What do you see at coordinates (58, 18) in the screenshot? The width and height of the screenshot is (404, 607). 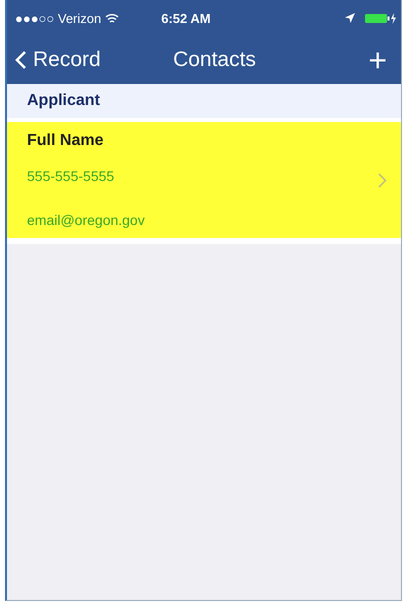 I see `carrier-label: ●●●○○ Verizon` at bounding box center [58, 18].